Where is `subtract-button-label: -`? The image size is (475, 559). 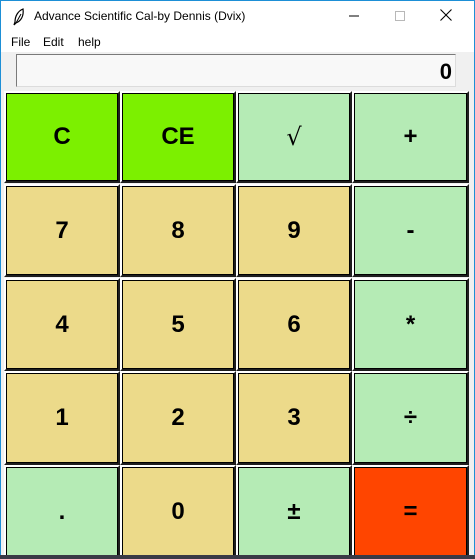
subtract-button-label: - is located at coordinates (410, 230).